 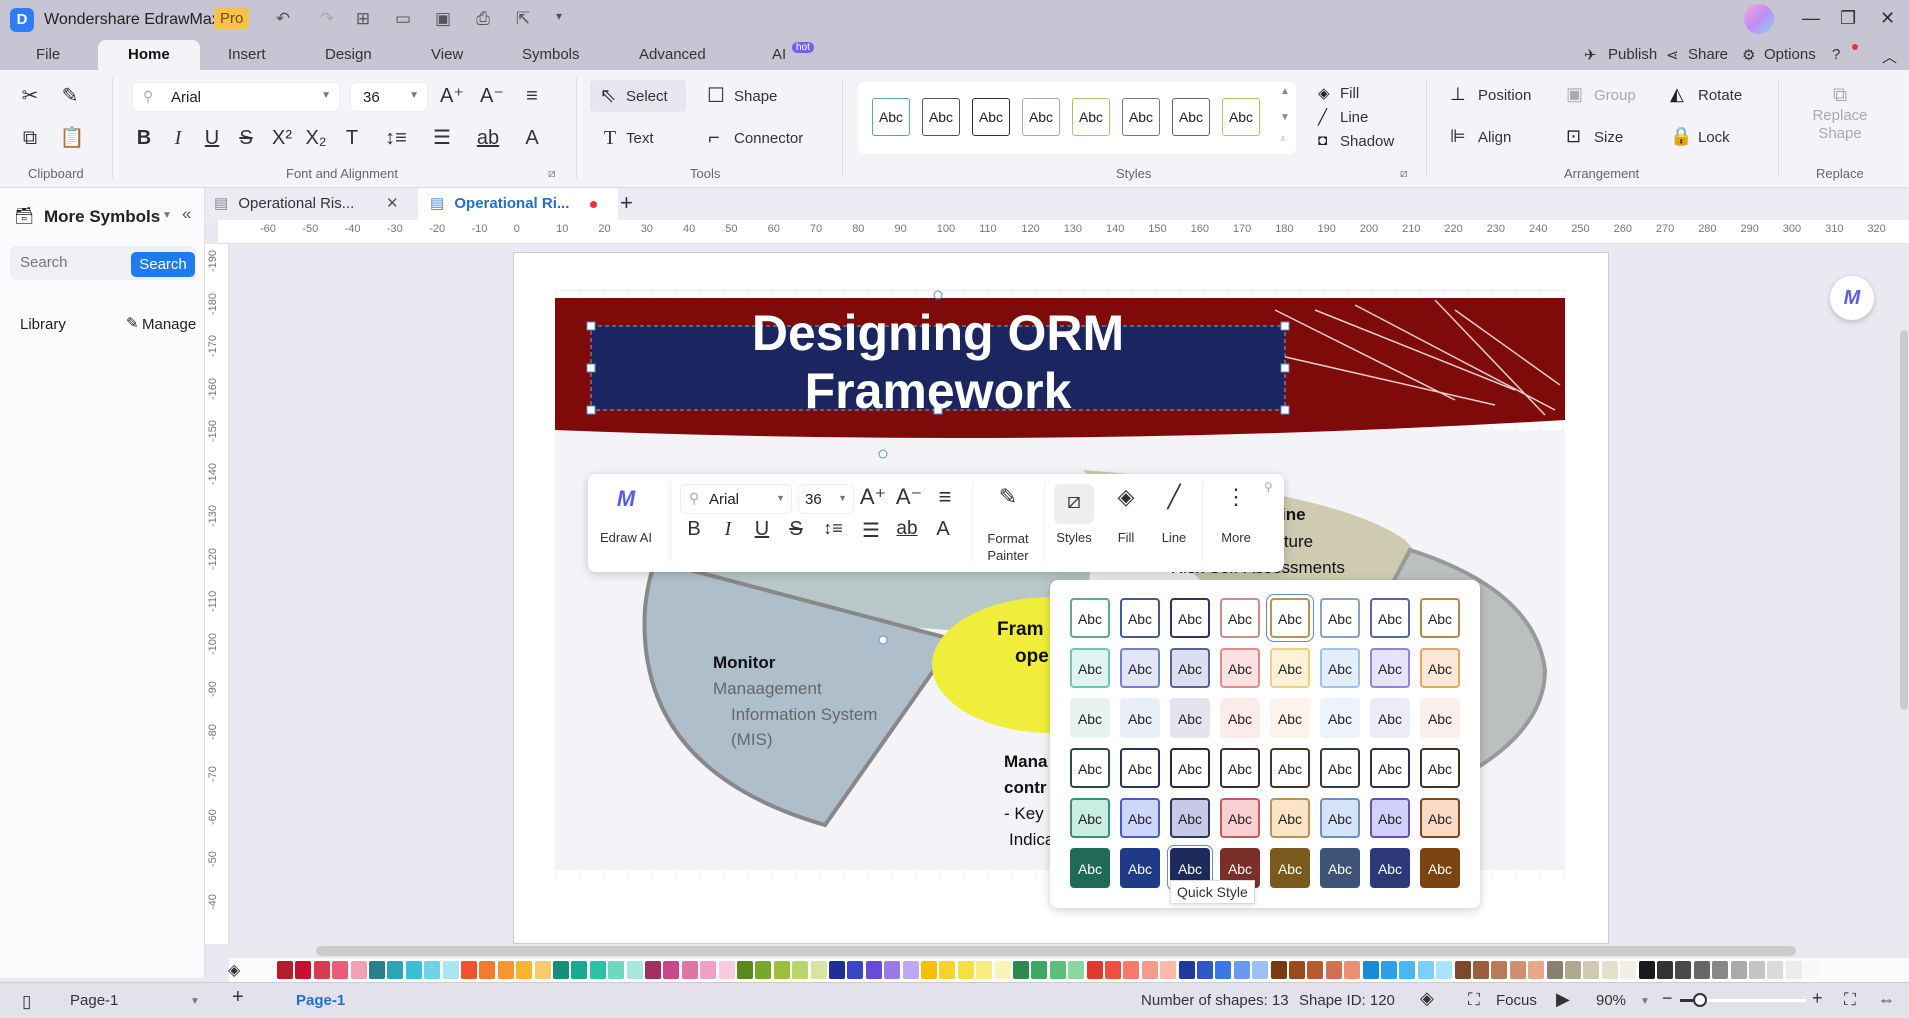 I want to click on page-select: Page-1, so click(x=94, y=1000).